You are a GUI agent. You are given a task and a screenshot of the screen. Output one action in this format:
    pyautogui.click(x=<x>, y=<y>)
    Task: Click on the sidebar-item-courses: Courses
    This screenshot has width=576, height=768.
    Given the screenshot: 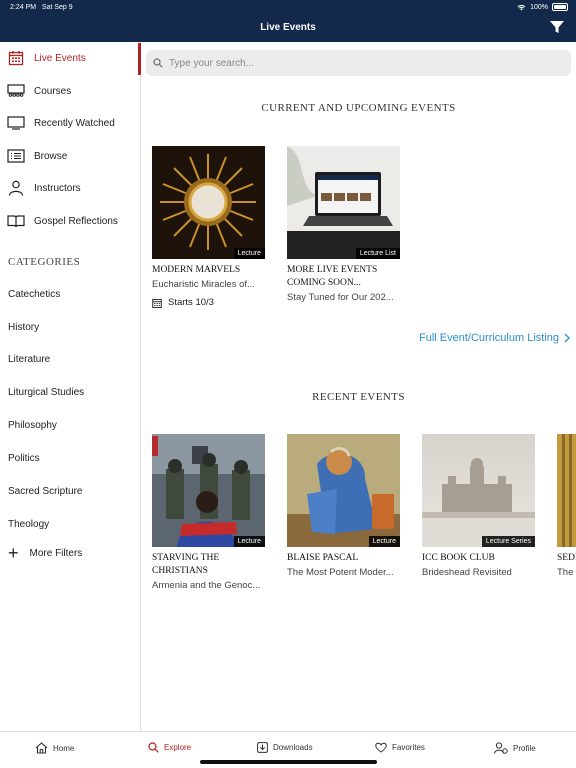 What is the action you would take?
    pyautogui.click(x=70, y=91)
    